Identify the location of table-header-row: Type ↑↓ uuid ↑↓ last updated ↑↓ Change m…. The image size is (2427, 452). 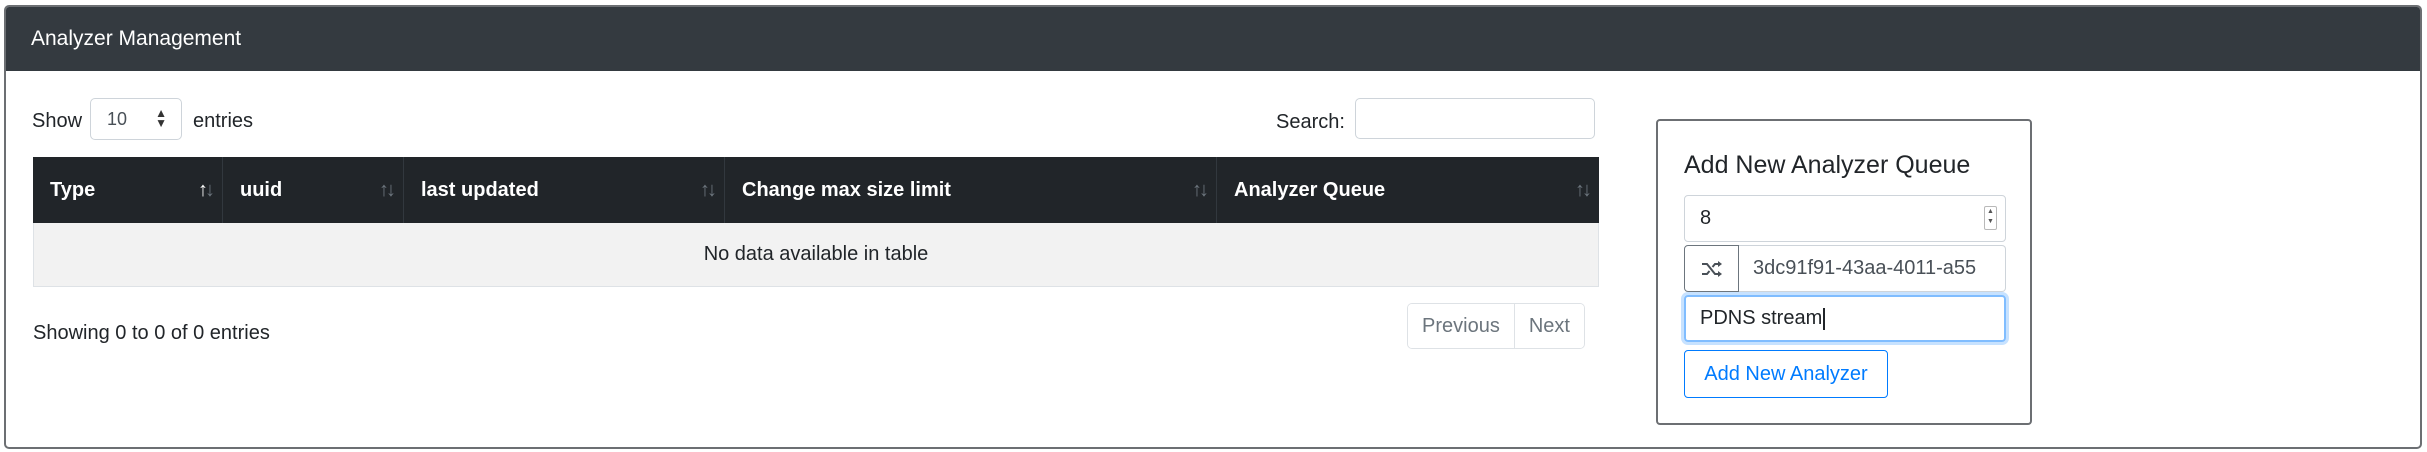
(816, 190).